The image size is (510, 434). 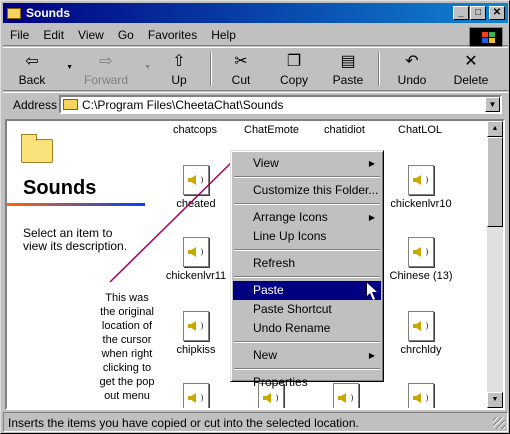 I want to click on forward-arrow-icon: ⇨, so click(x=106, y=61).